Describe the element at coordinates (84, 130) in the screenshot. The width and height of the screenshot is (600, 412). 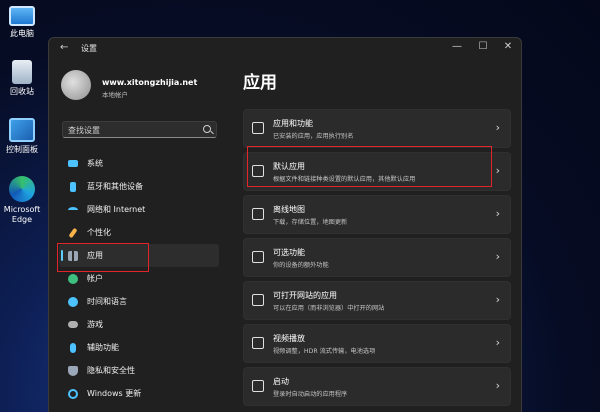
I see `search-input: 查找设置` at that location.